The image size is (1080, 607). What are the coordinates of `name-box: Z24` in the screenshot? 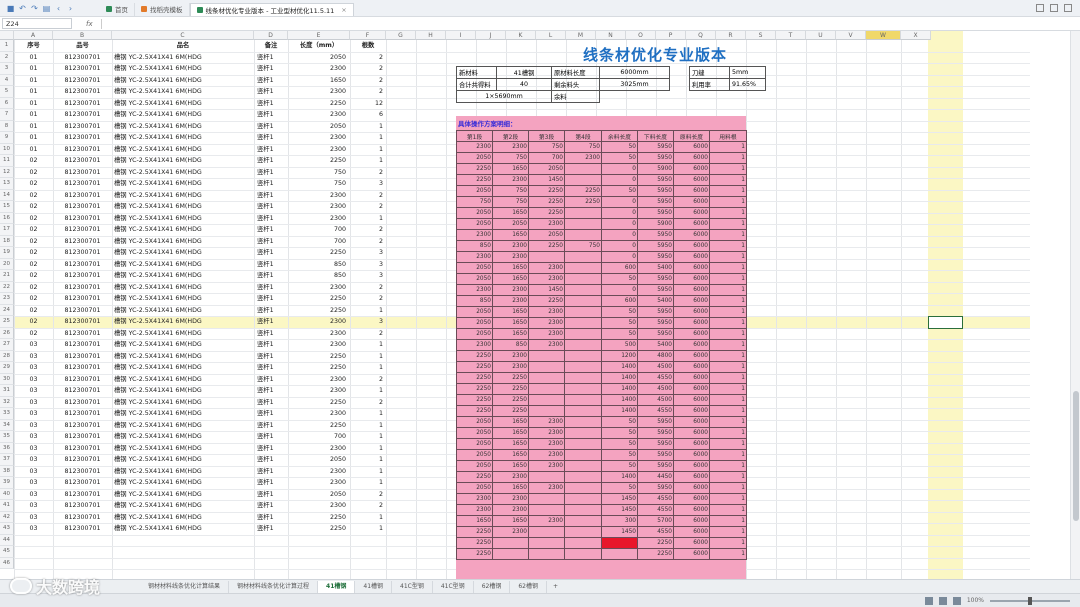 It's located at (37, 23).